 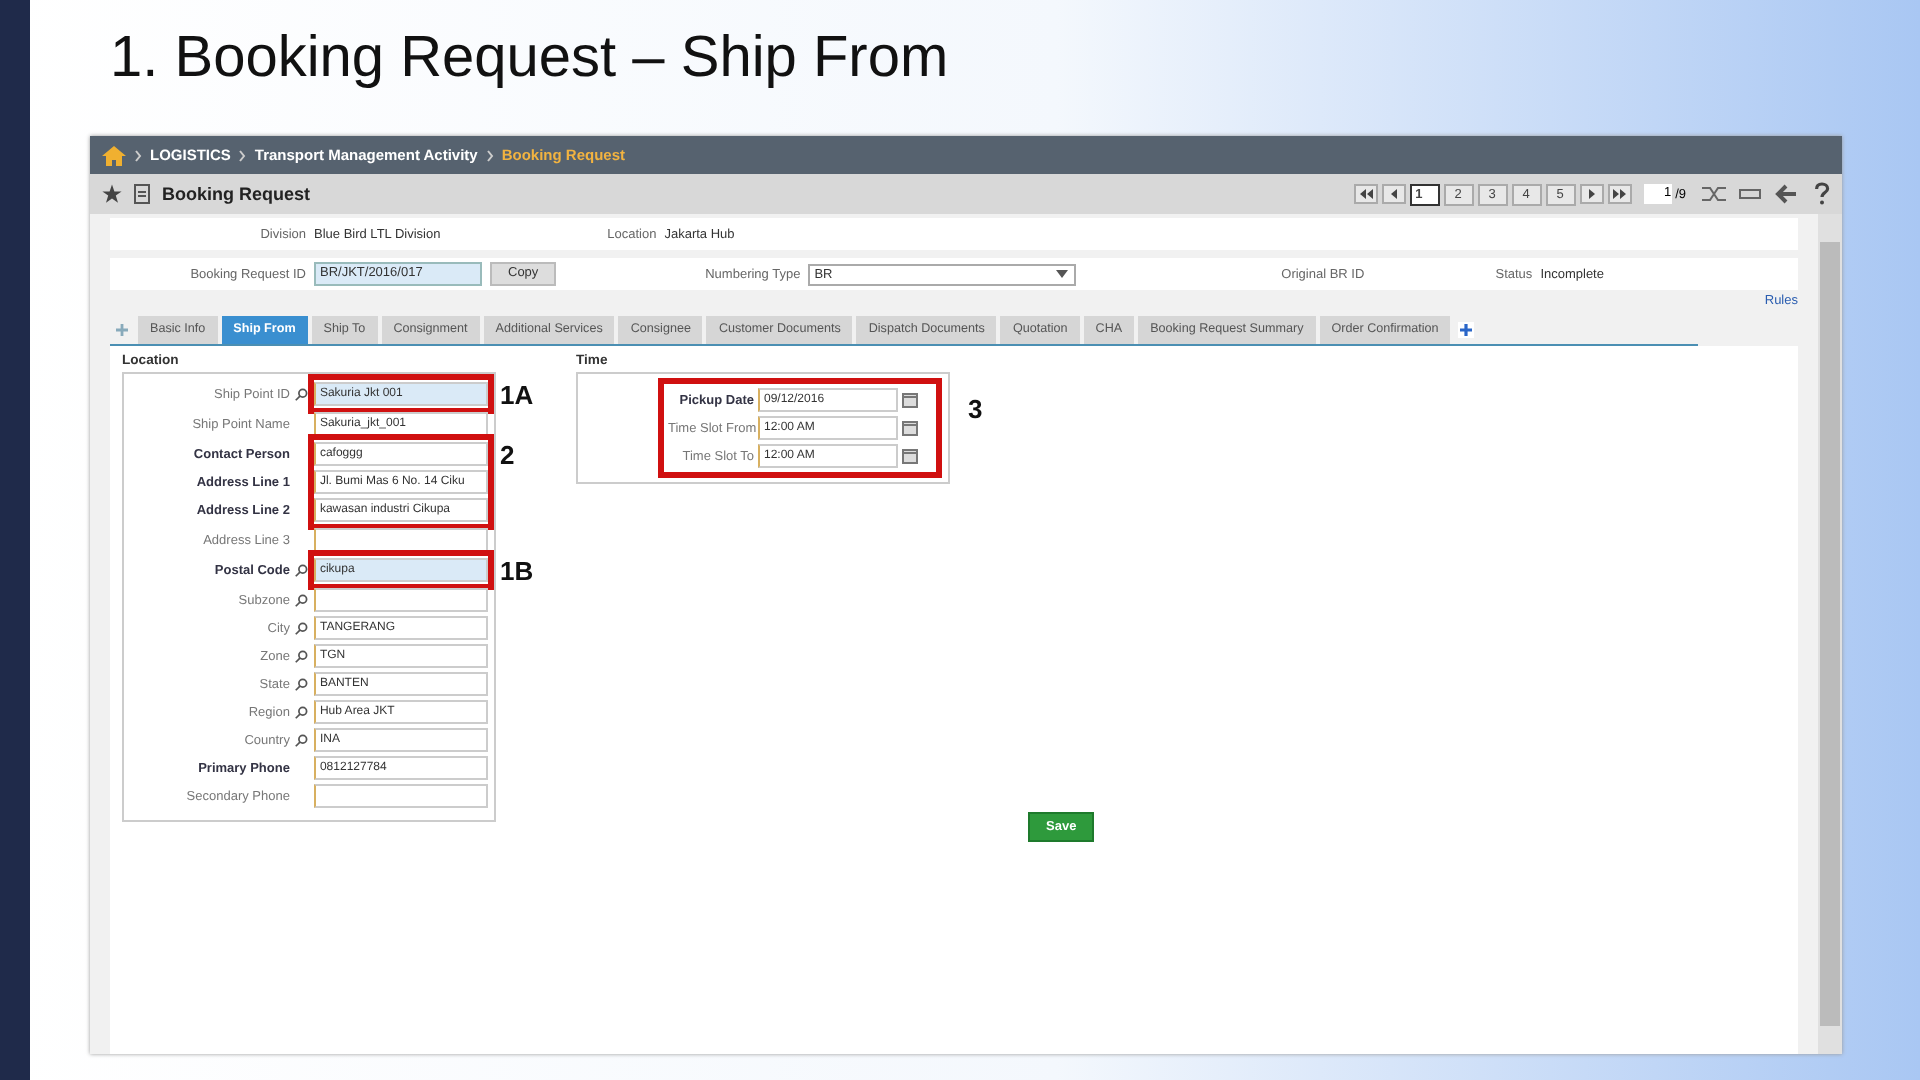 What do you see at coordinates (114, 155) in the screenshot?
I see `home-icon` at bounding box center [114, 155].